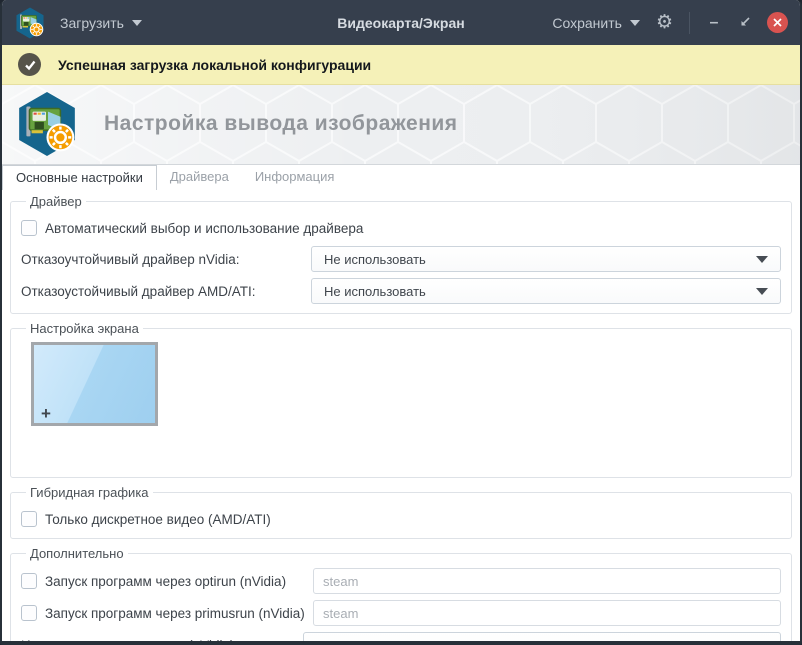  What do you see at coordinates (94, 384) in the screenshot?
I see `screen-preview-tile: +` at bounding box center [94, 384].